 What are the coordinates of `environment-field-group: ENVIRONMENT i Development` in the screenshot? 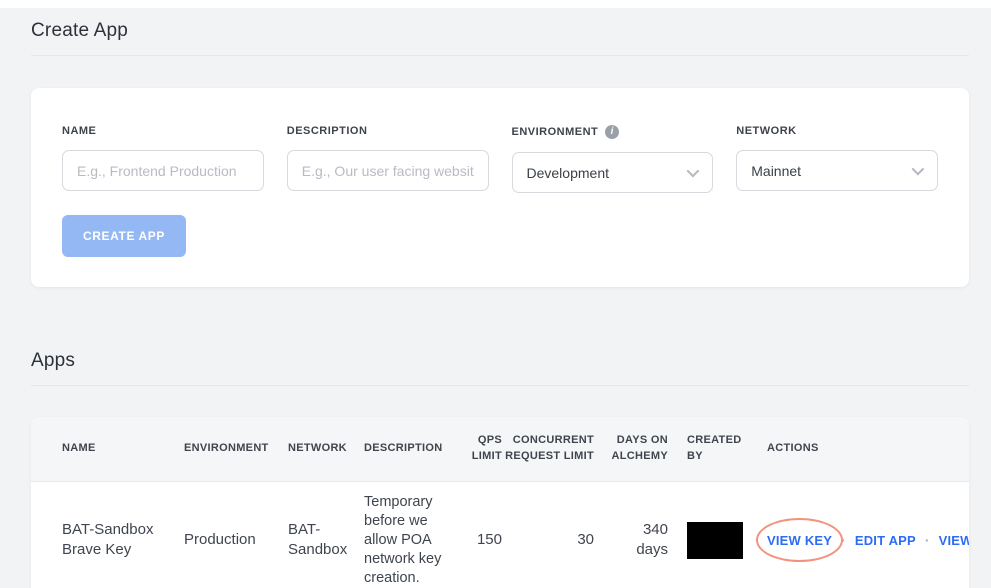 It's located at (612, 159).